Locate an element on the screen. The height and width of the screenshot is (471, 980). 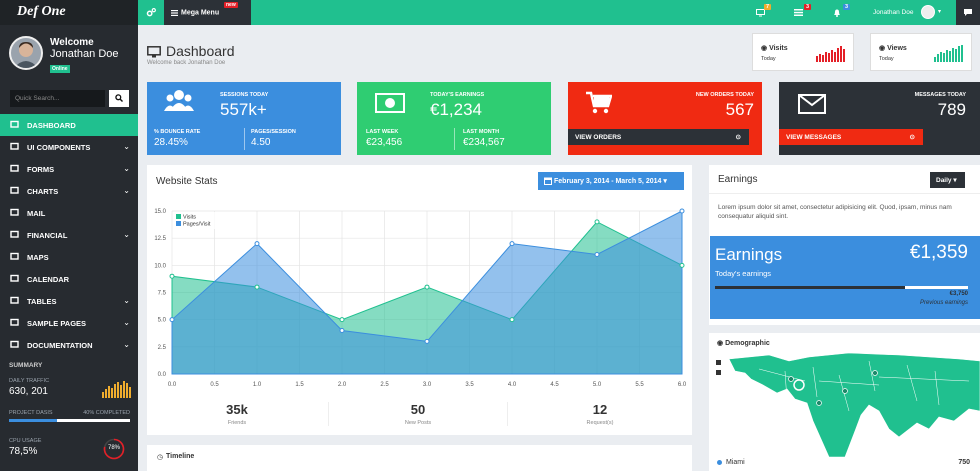
views-text: Views is located at coordinates (897, 48).